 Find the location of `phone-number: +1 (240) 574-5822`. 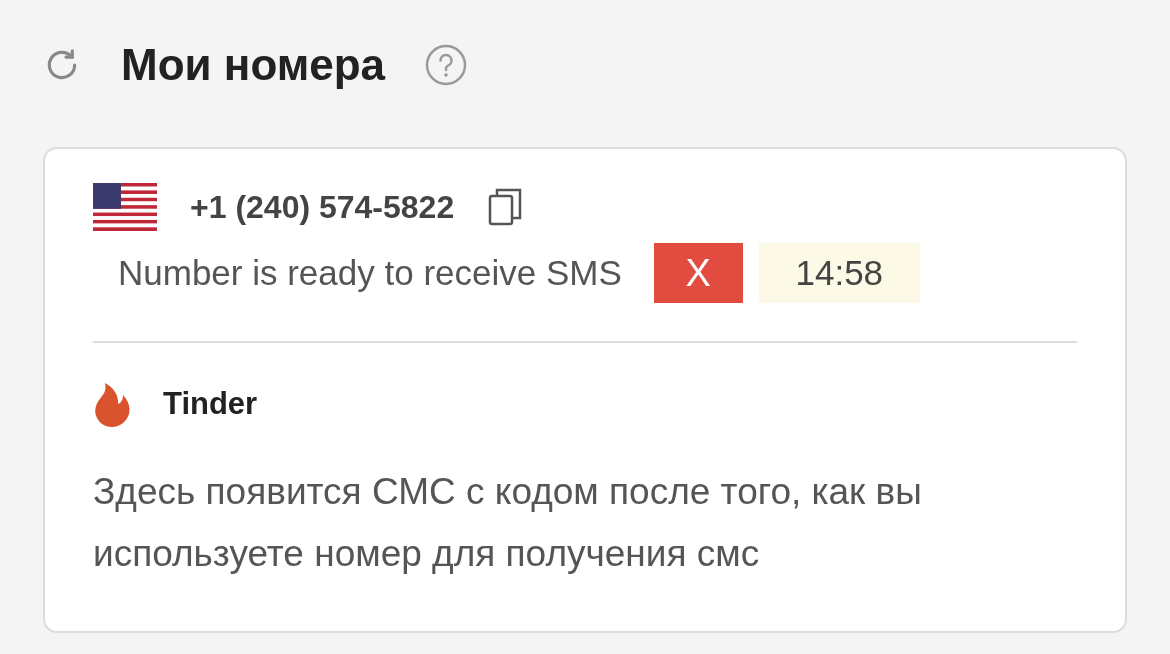

phone-number: +1 (240) 574-5822 is located at coordinates (322, 207).